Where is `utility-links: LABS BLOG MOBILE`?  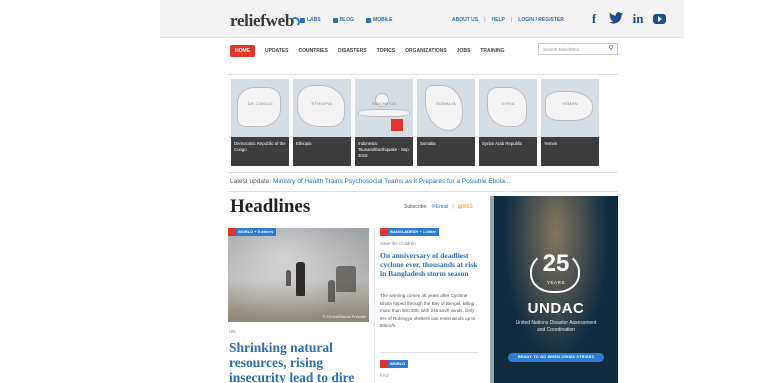
utility-links: LABS BLOG MOBILE is located at coordinates (346, 20).